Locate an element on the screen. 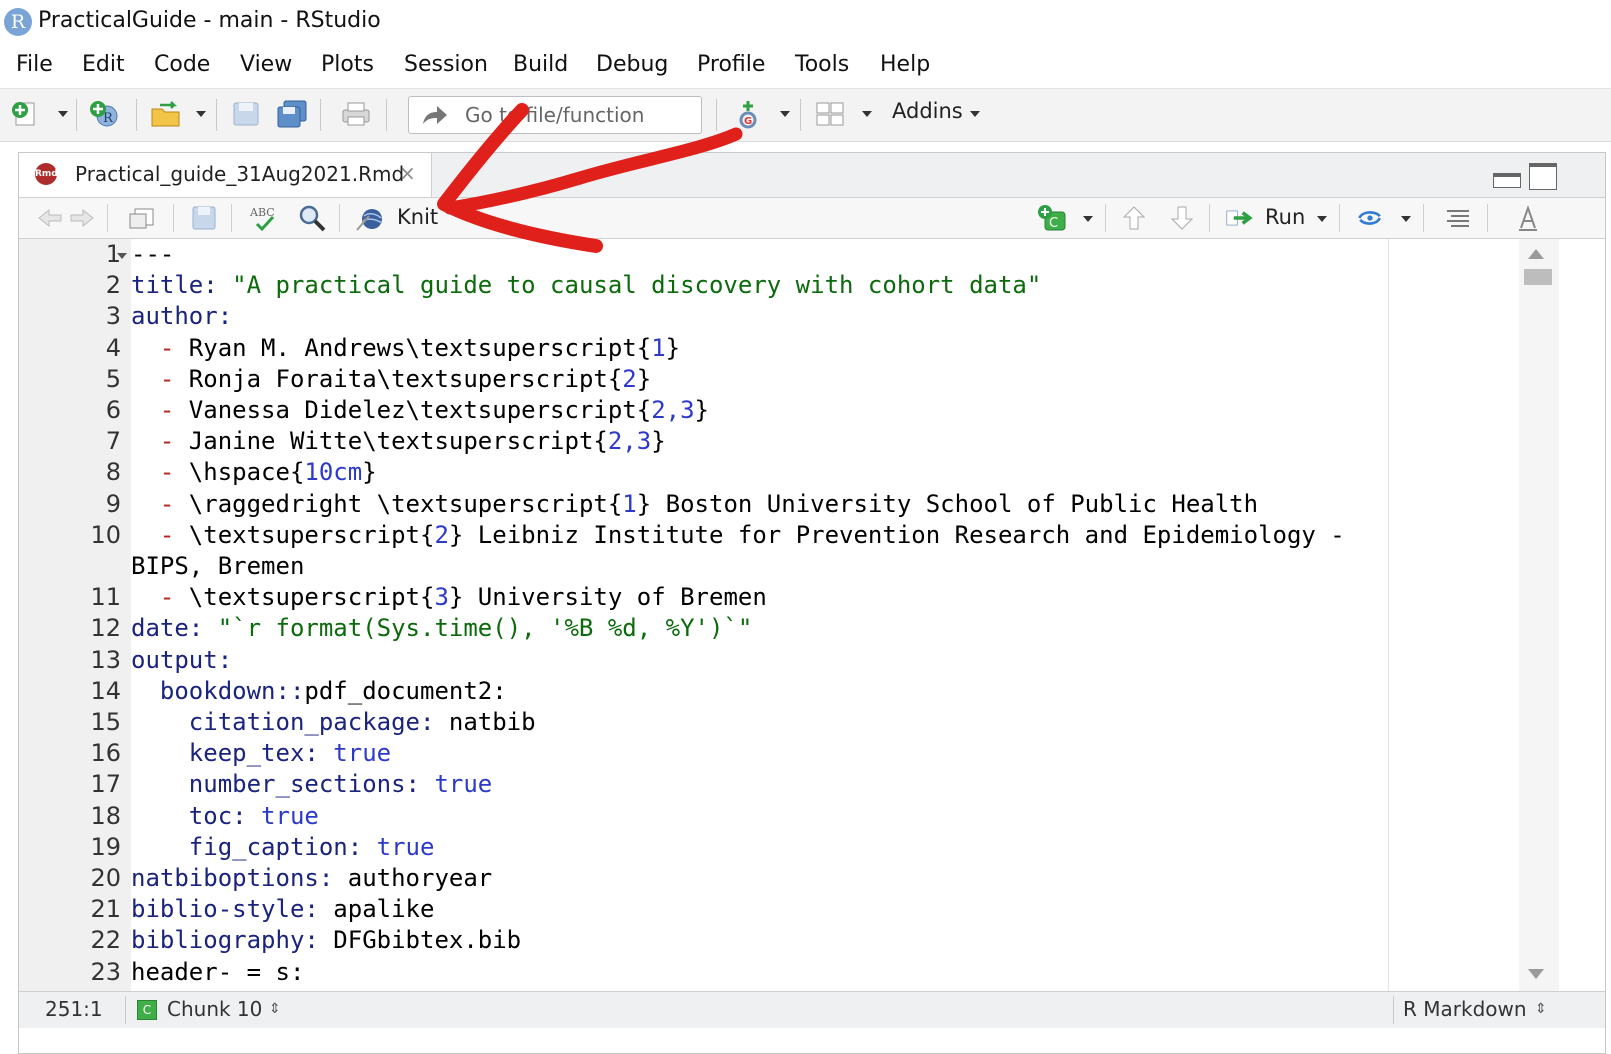 Image resolution: width=1611 pixels, height=1054 pixels. close-tab-icon: × is located at coordinates (407, 173).